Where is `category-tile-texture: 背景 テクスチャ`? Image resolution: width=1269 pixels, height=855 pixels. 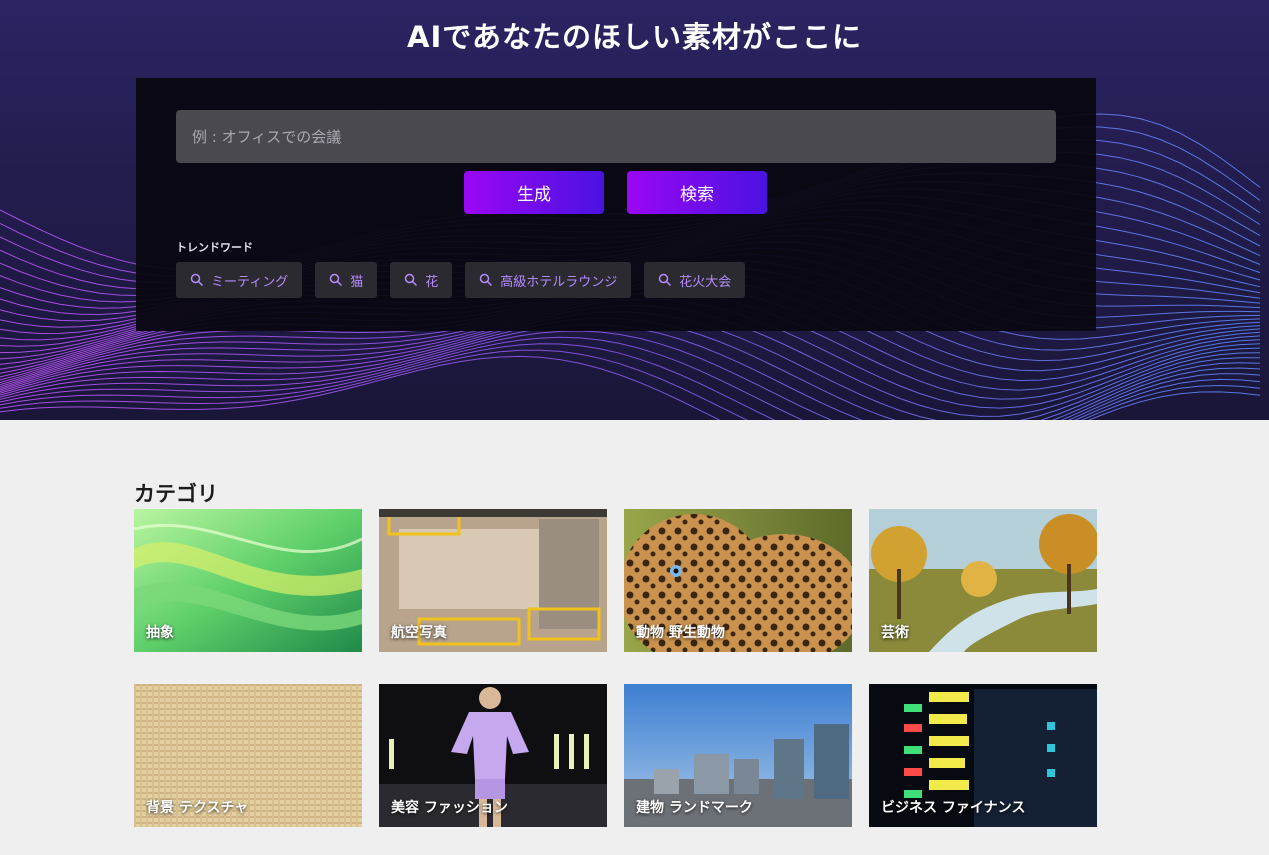
category-tile-texture: 背景 テクスチャ is located at coordinates (248, 755).